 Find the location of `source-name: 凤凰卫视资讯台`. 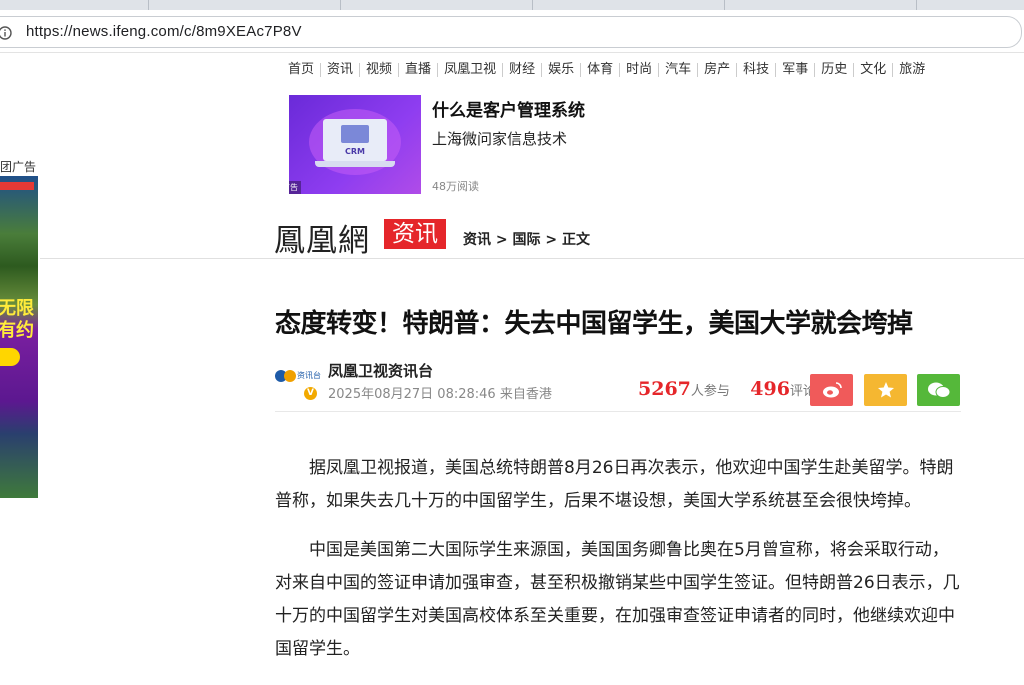

source-name: 凤凰卫视资讯台 is located at coordinates (380, 370).